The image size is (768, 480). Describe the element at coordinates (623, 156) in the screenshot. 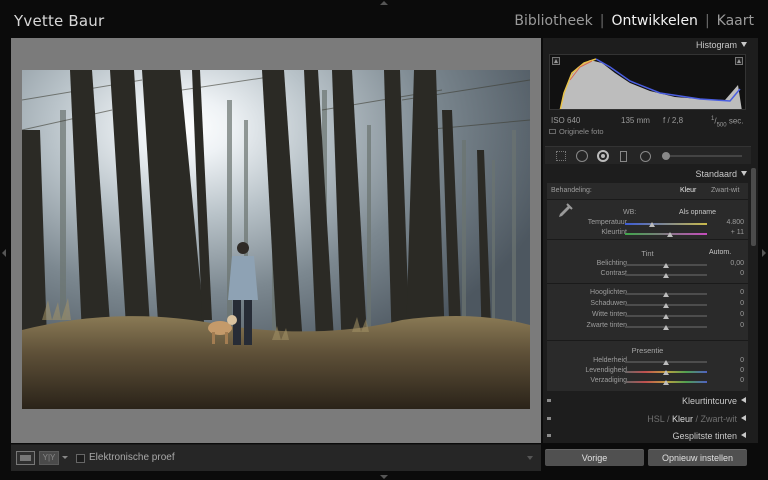

I see `graduated-filter-icon` at that location.